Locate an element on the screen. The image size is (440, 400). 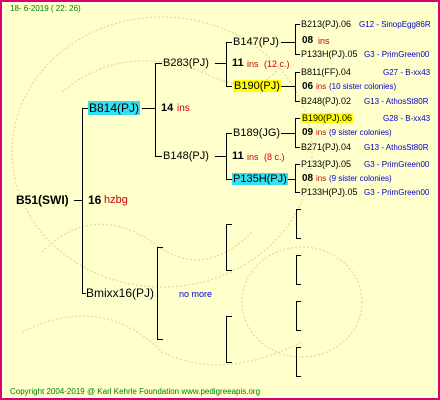
gen3-a1-mark: ins is located at coordinates (324, 41).